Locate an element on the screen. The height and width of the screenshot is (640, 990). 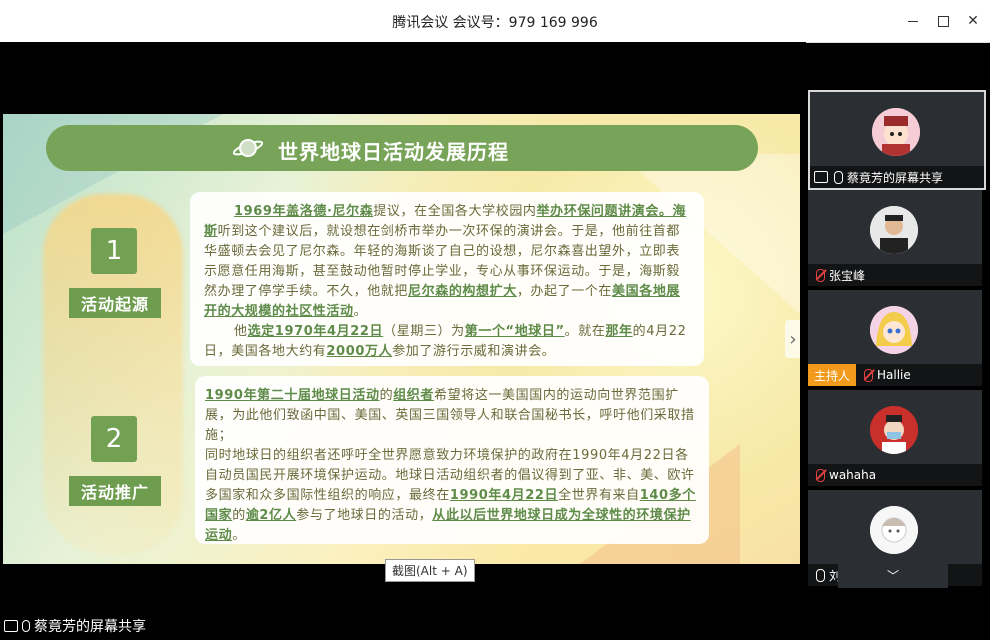
window-title: 腾讯会议 会议号：979 169 996 is located at coordinates (495, 23).